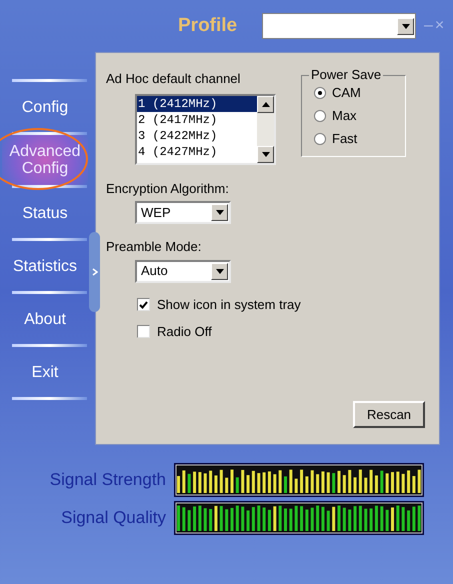 This screenshot has height=584, width=453. What do you see at coordinates (265, 104) in the screenshot?
I see `scroll-up-icon` at bounding box center [265, 104].